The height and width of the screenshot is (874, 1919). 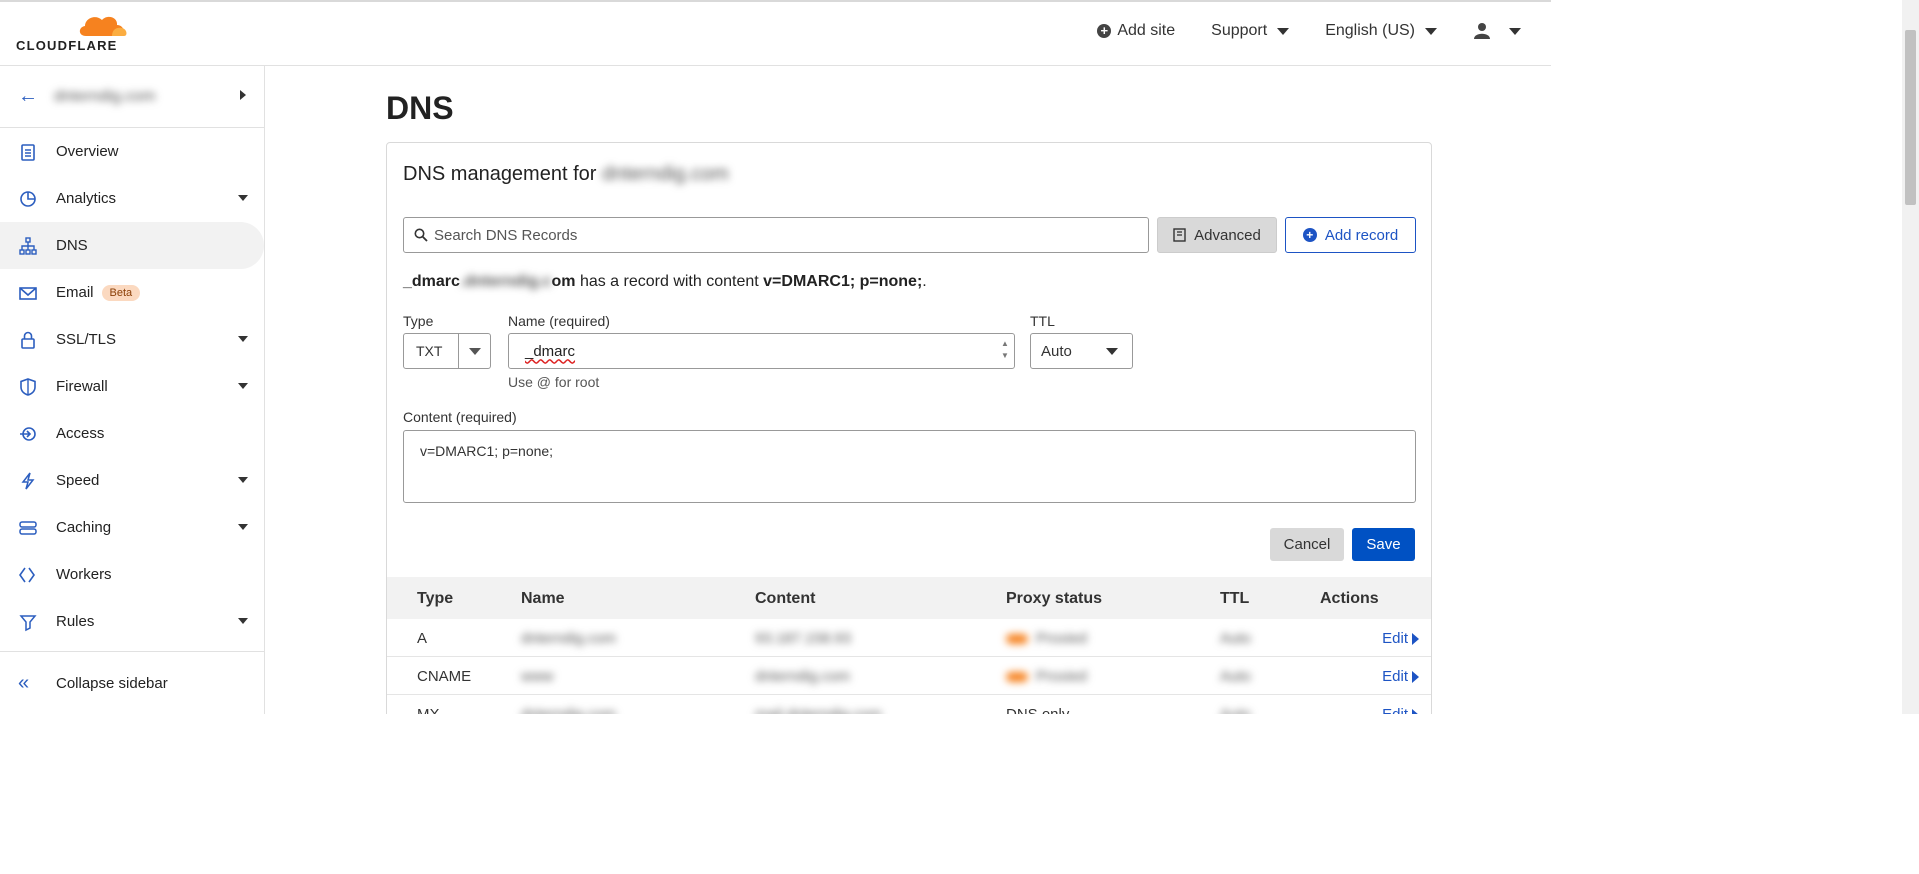 I want to click on chevron-right-icon, so click(x=243, y=95).